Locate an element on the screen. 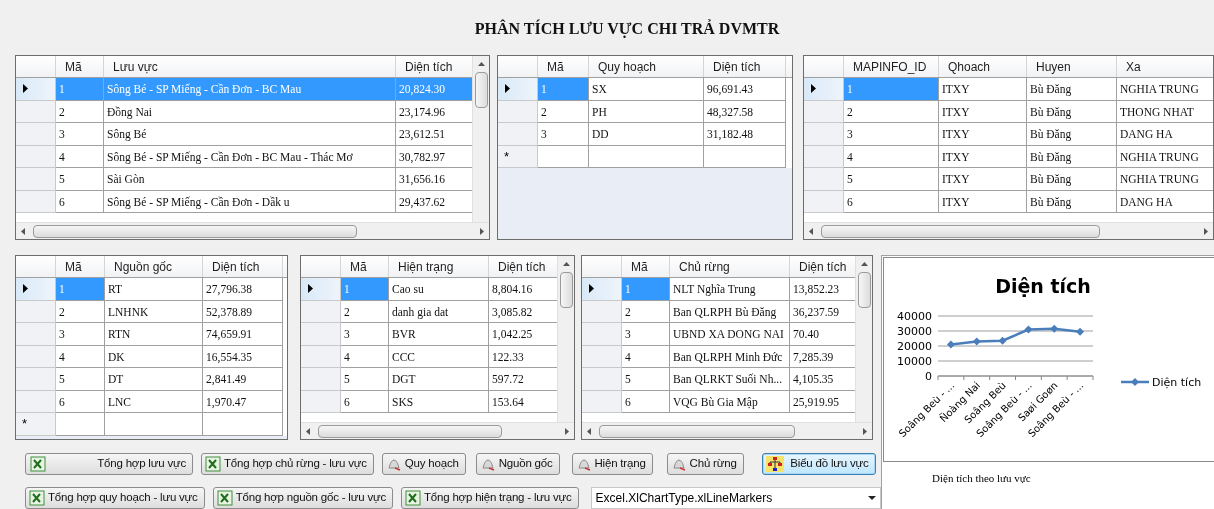 The image size is (1214, 509). action-button: Tổng hợp chủ rừng - lưu vực is located at coordinates (287, 464).